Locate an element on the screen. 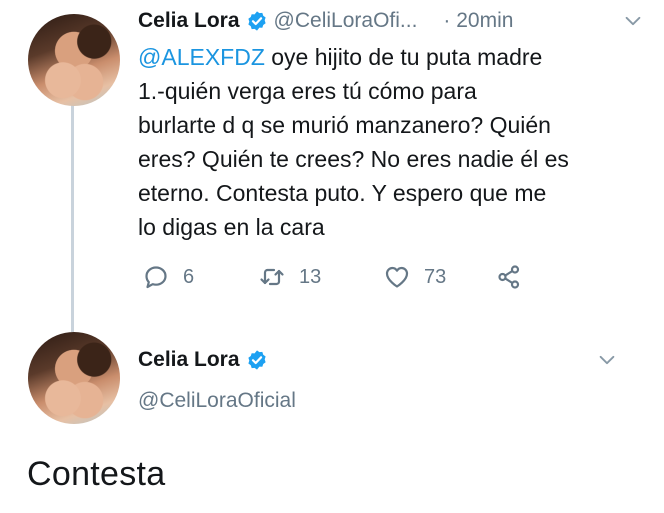 Image resolution: width=664 pixels, height=513 pixels. reply-count: 6 is located at coordinates (189, 276).